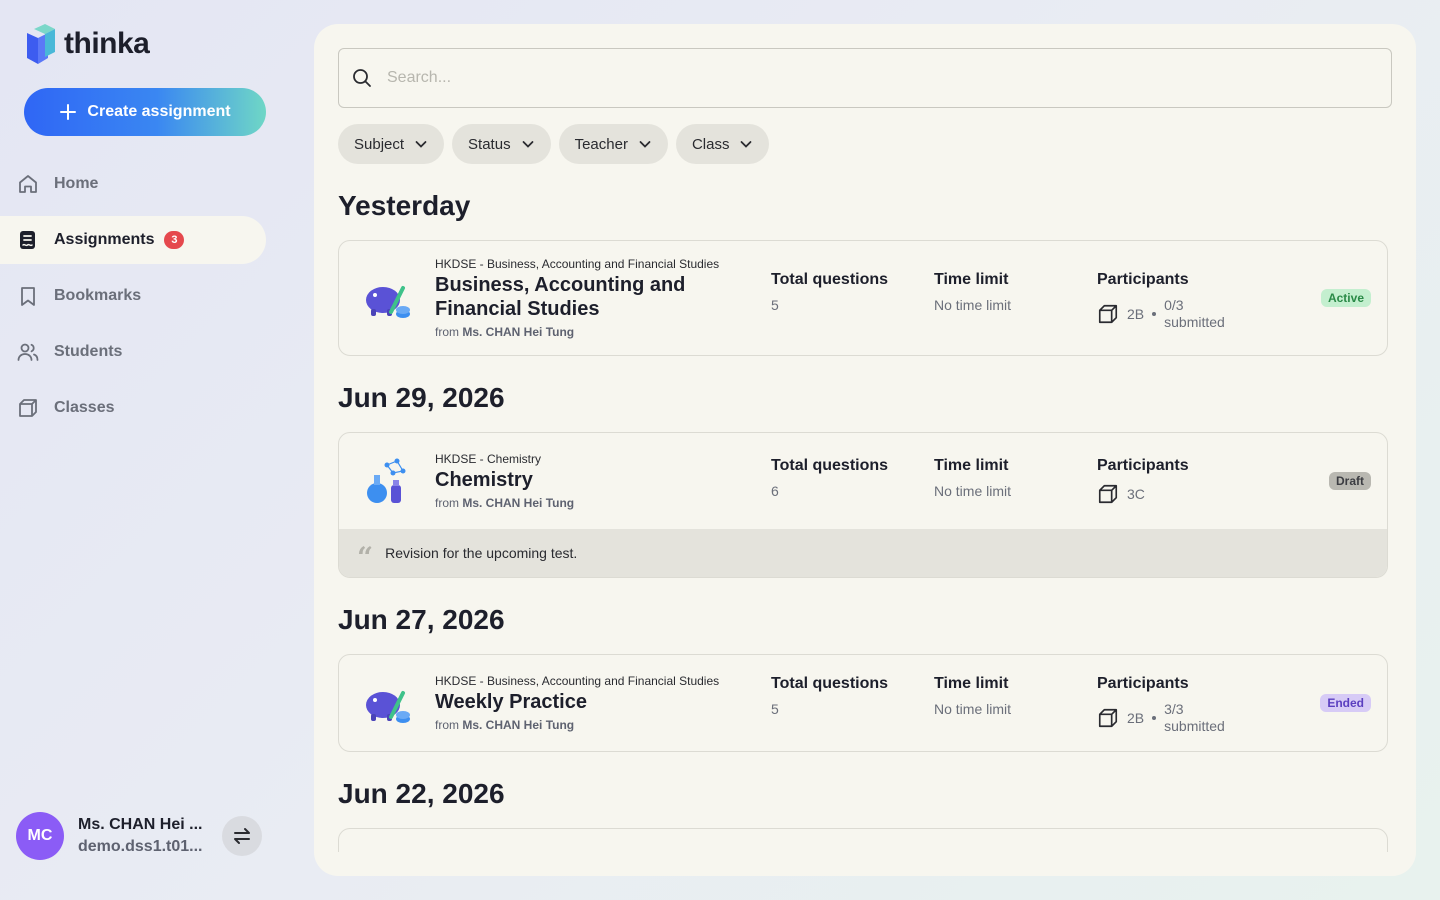 This screenshot has width=1440, height=900. I want to click on date-heading: Jun 22, 2026, so click(421, 793).